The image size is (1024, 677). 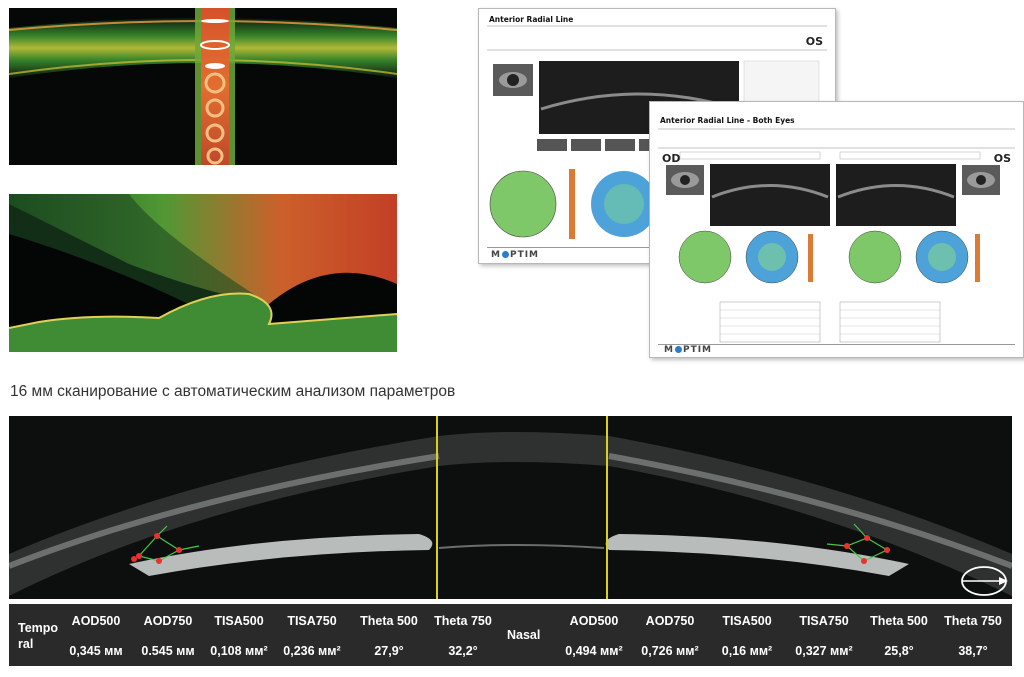 What do you see at coordinates (38, 636) in the screenshot?
I see `temporal-label: Tempo ral` at bounding box center [38, 636].